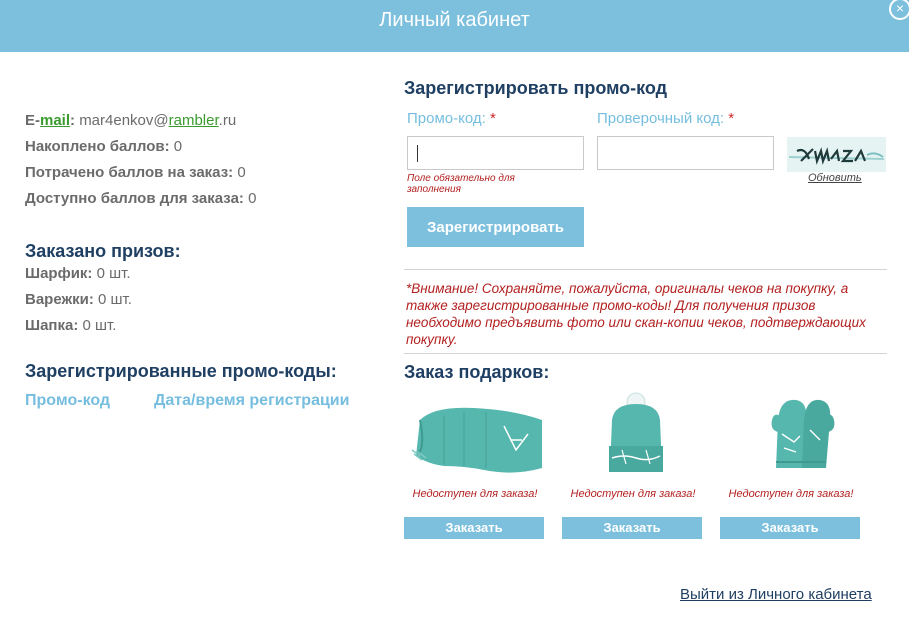 This screenshot has width=909, height=627. I want to click on prize-scarf-row: Шарфик: 0 шт., so click(78, 277).